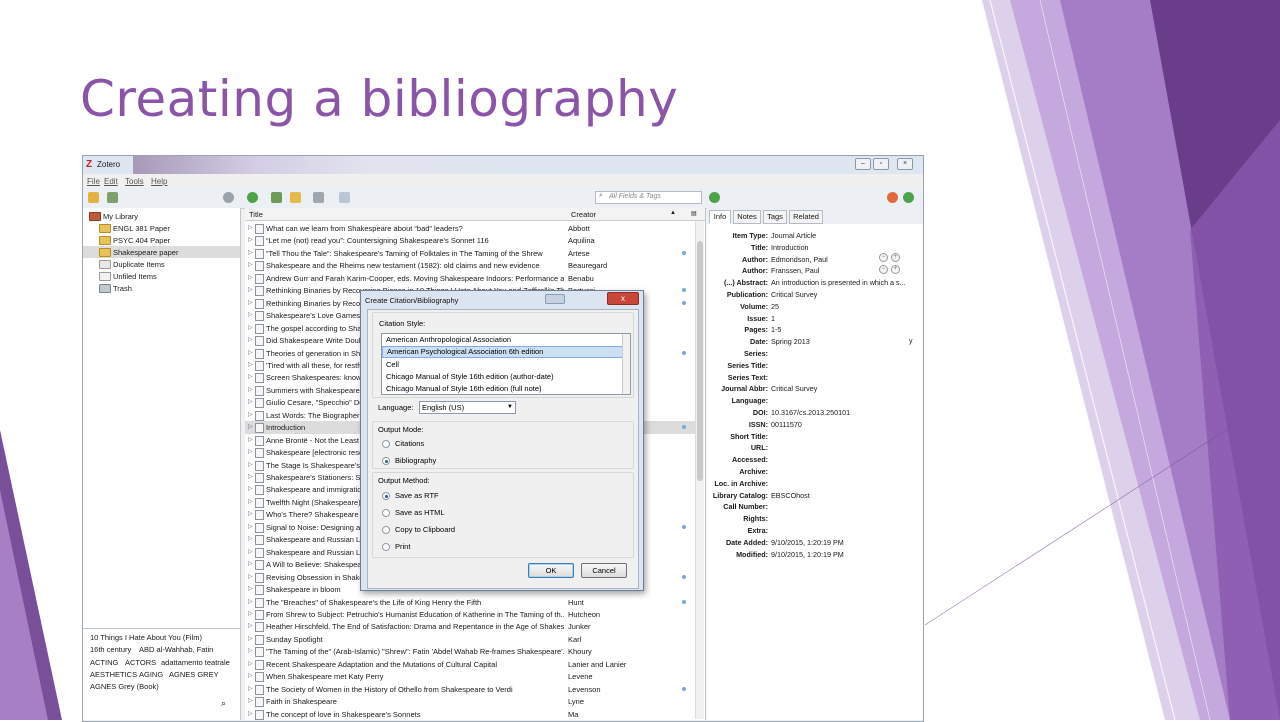  I want to click on field-value: Journal Article, so click(841, 235).